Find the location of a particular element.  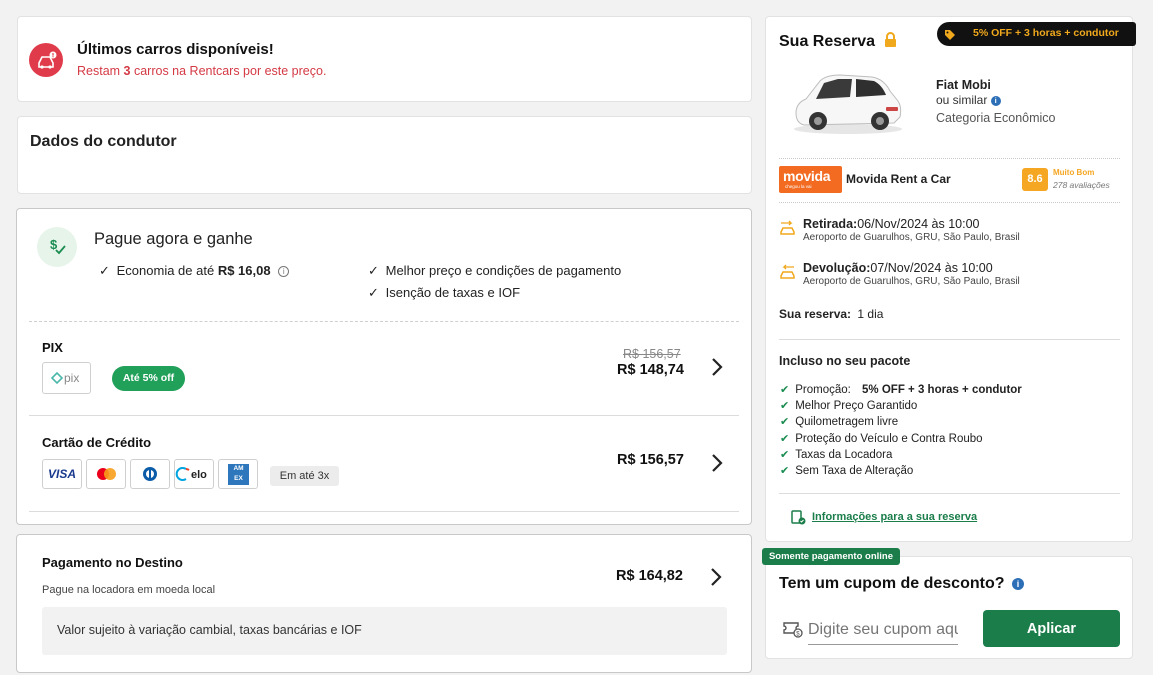

benefit-item: ✓ Melhor preço e condições de pagamento is located at coordinates (494, 271).